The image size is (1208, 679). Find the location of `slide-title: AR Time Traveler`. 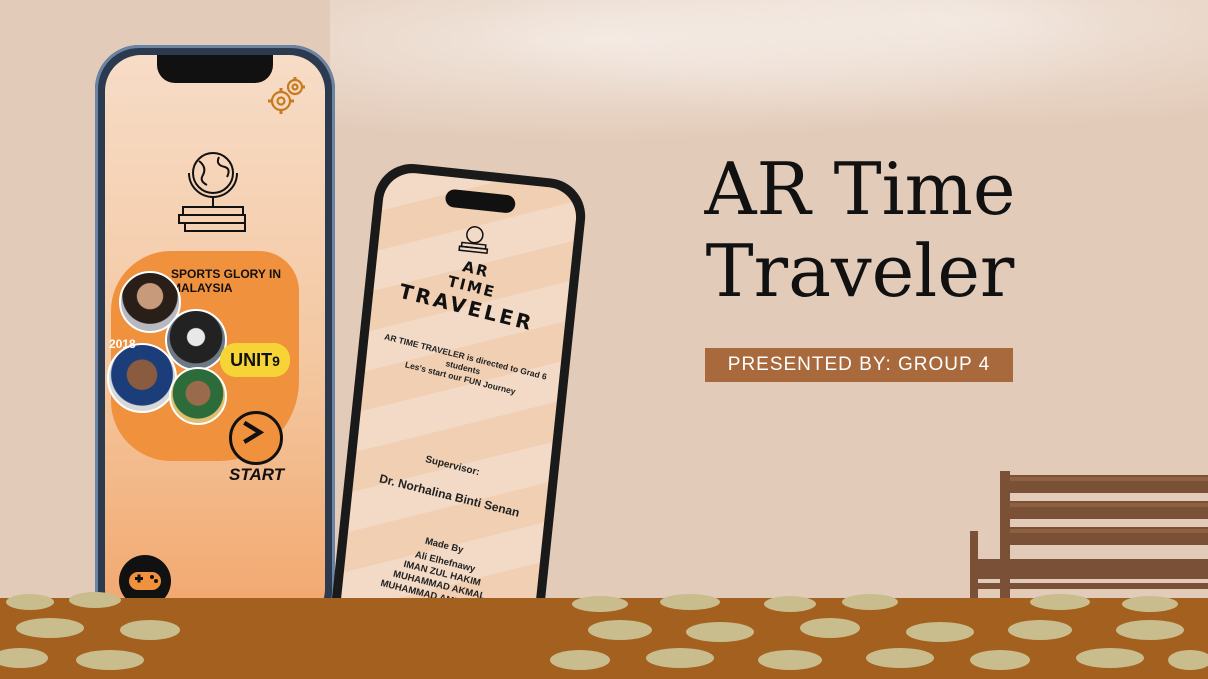

slide-title: AR Time Traveler is located at coordinates (860, 230).